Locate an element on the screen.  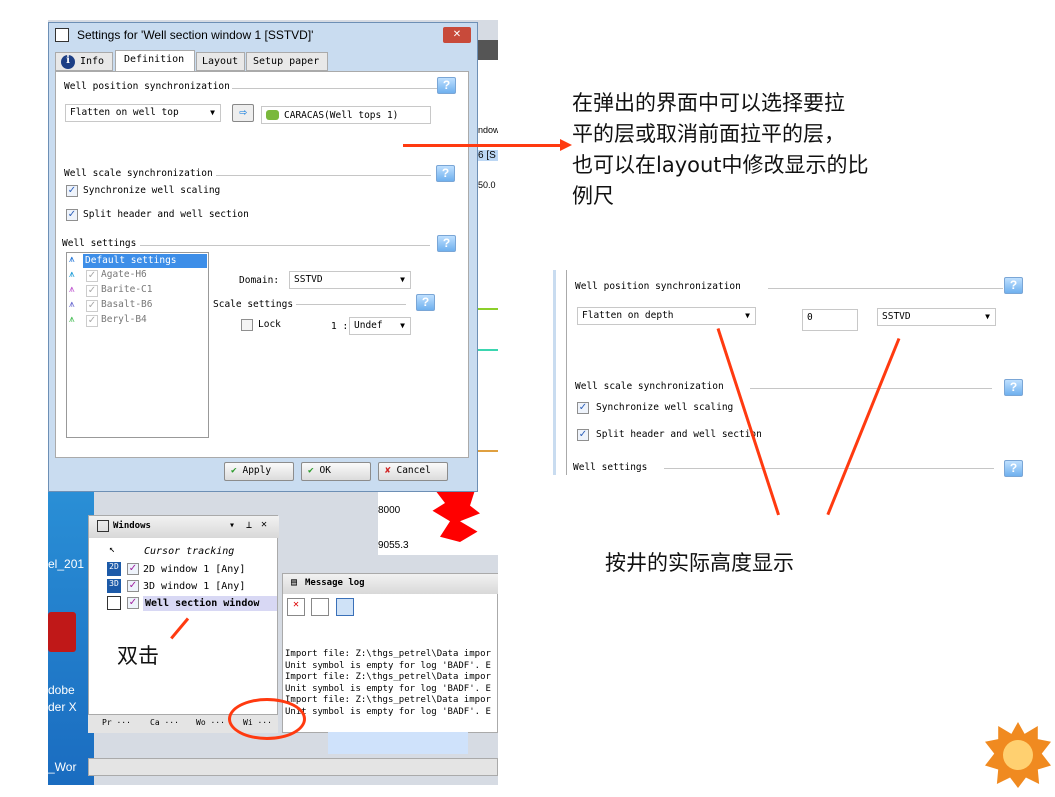
double-click-label: 双击 is located at coordinates (138, 656).